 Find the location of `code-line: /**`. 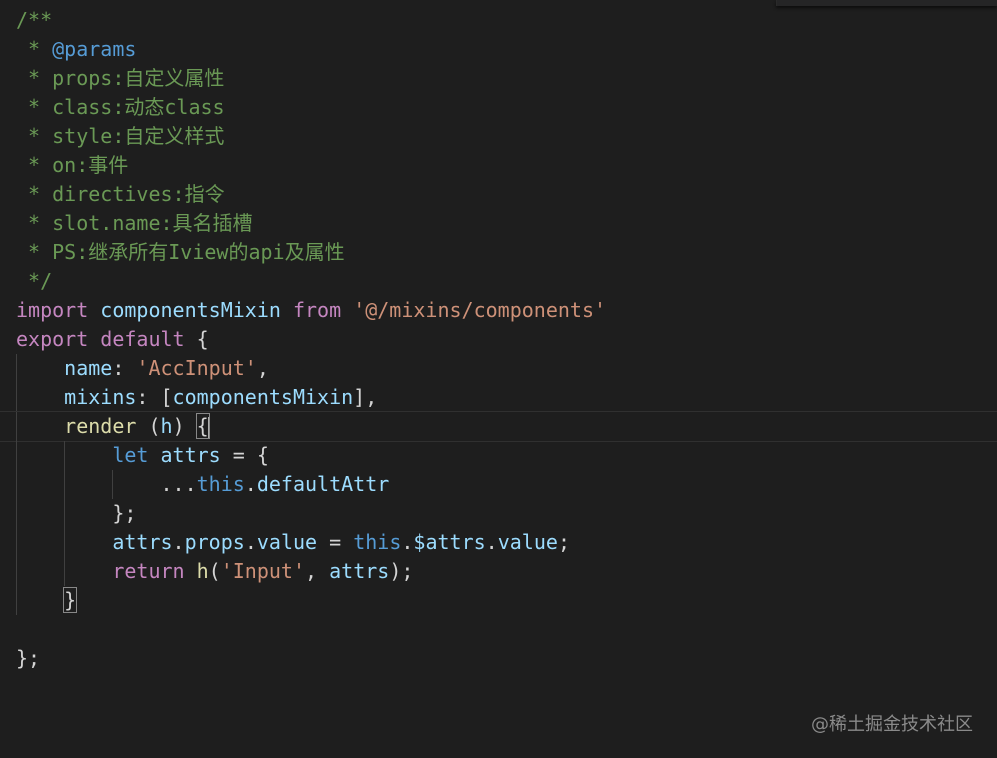

code-line: /** is located at coordinates (503, 20).